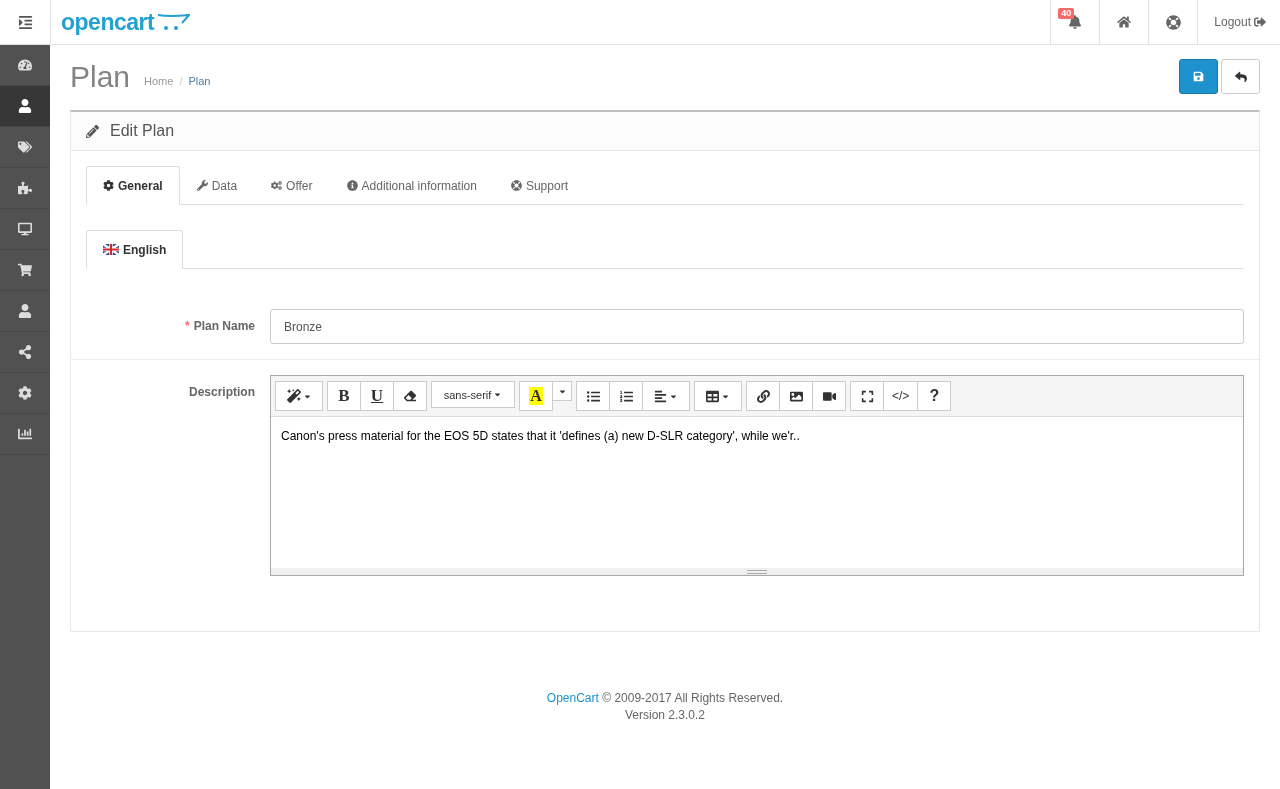 The height and width of the screenshot is (789, 1280). I want to click on tags-icon, so click(25, 147).